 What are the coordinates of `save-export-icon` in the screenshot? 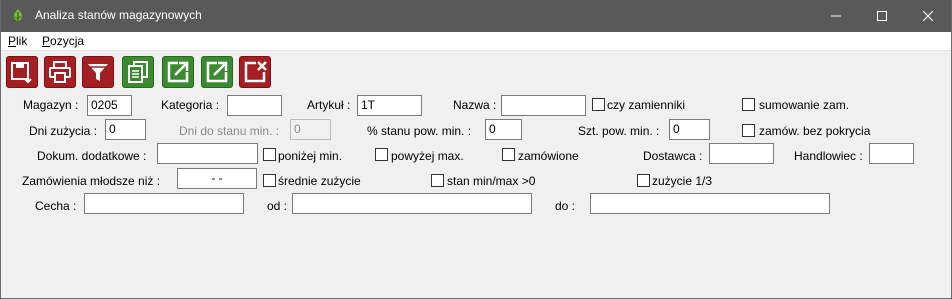 It's located at (21, 73).